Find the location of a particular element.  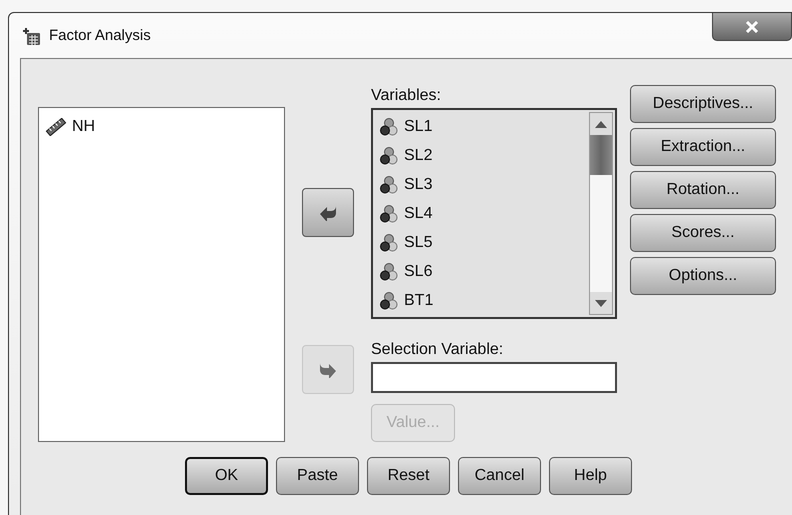

close-icon is located at coordinates (752, 26).